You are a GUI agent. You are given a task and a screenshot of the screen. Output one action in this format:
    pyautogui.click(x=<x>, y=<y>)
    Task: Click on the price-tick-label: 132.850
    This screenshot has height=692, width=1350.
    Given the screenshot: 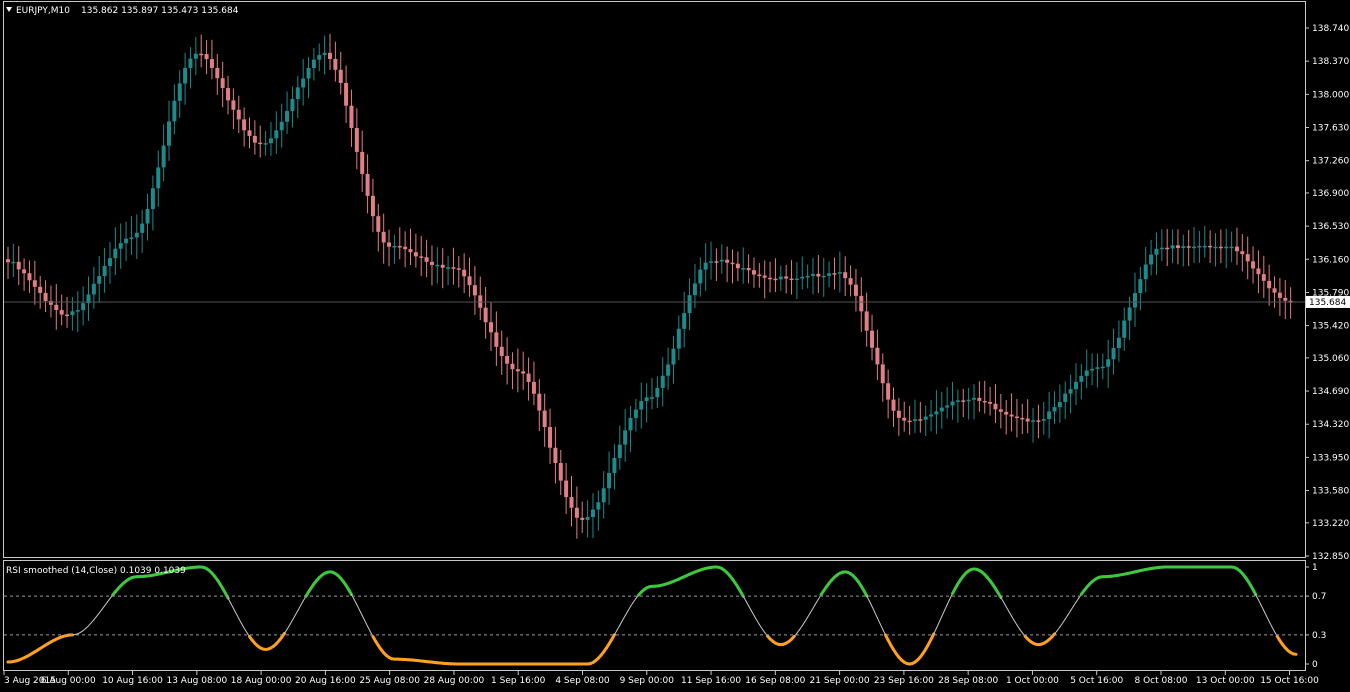 What is the action you would take?
    pyautogui.click(x=1330, y=557)
    